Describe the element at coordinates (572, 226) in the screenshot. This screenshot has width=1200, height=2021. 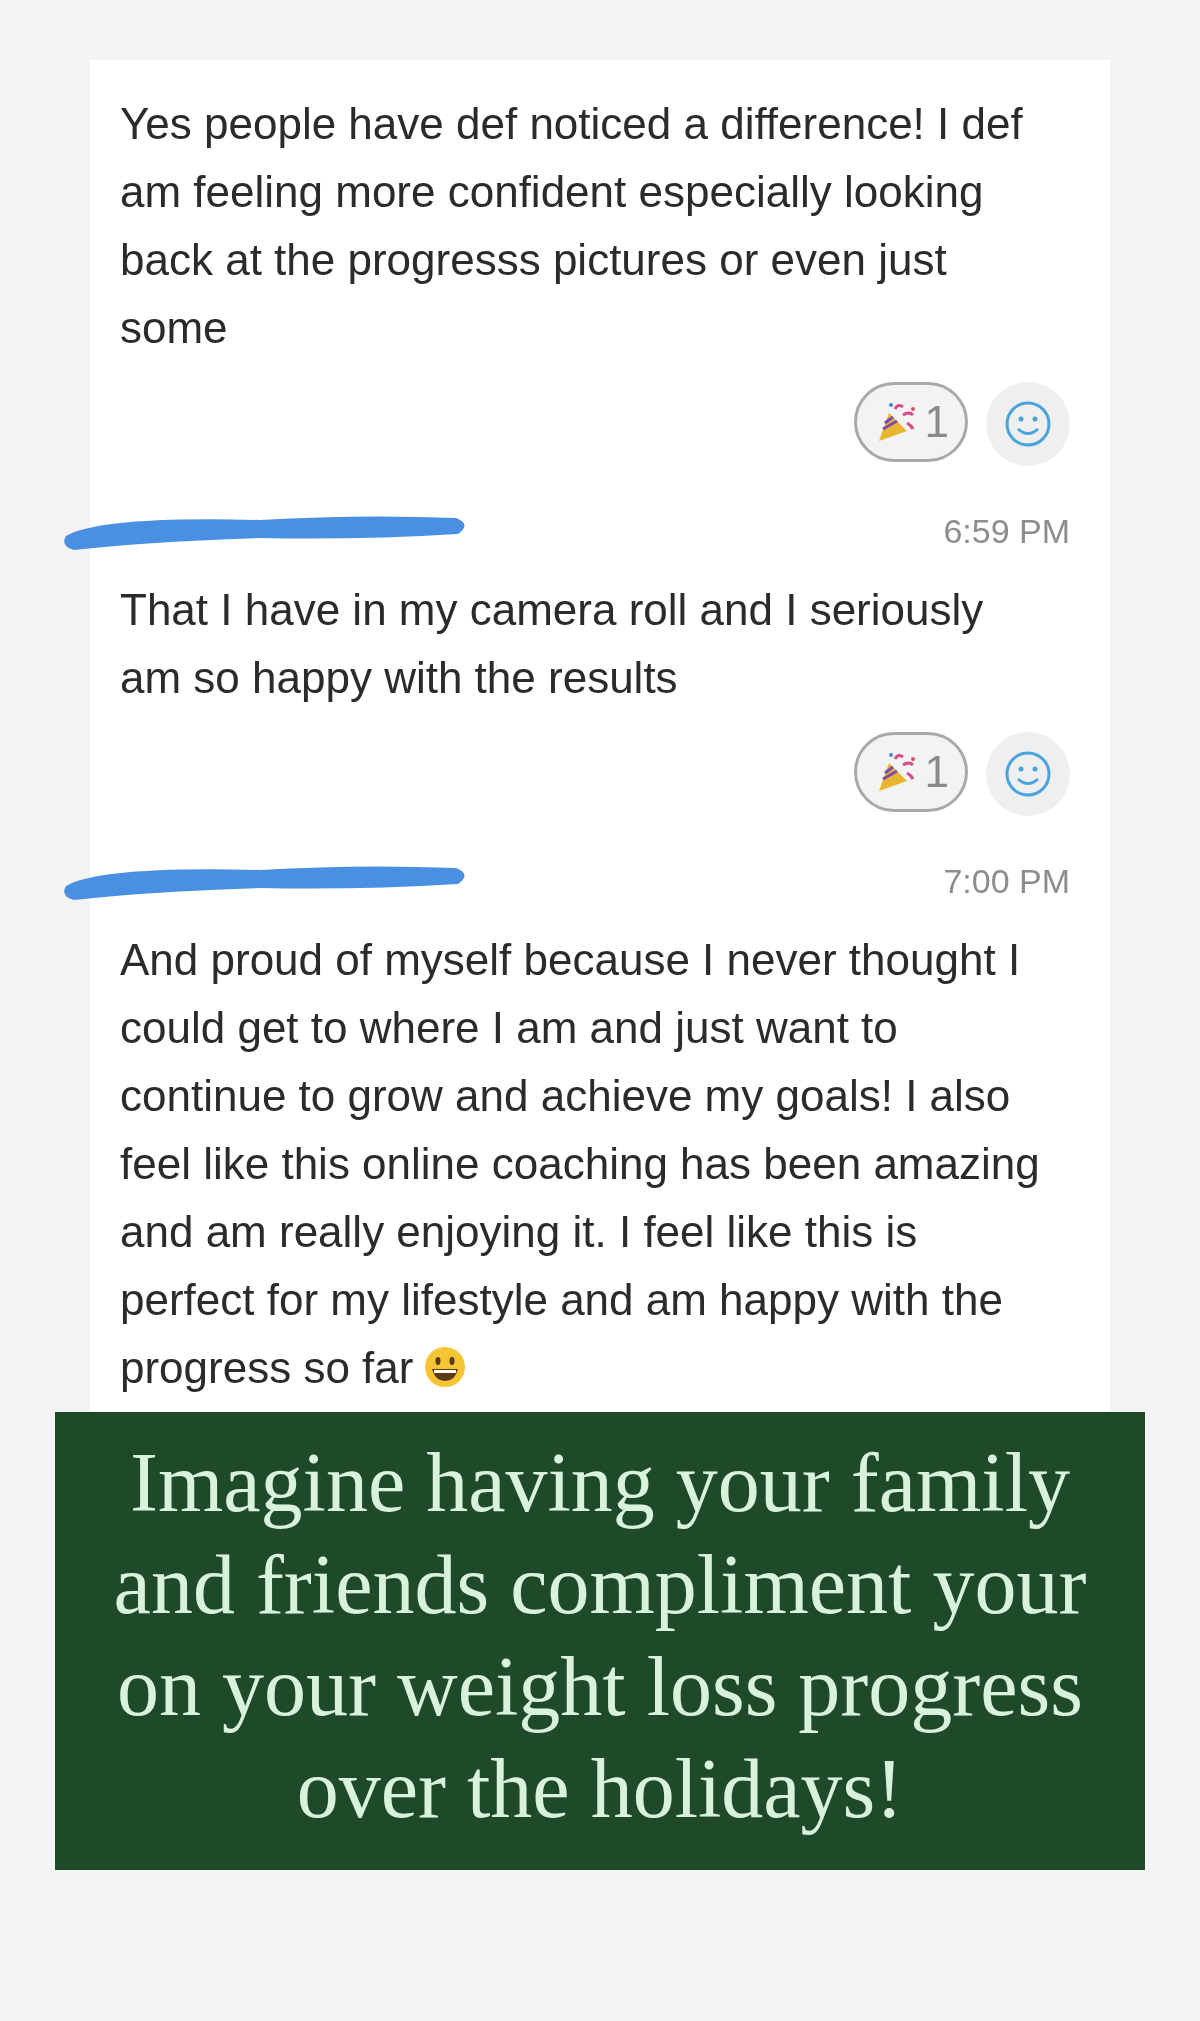
I see `message-text: Yes people have def noticed a difference! I def am feeling more confident especially looking back at the progresss pictures or even just some` at that location.